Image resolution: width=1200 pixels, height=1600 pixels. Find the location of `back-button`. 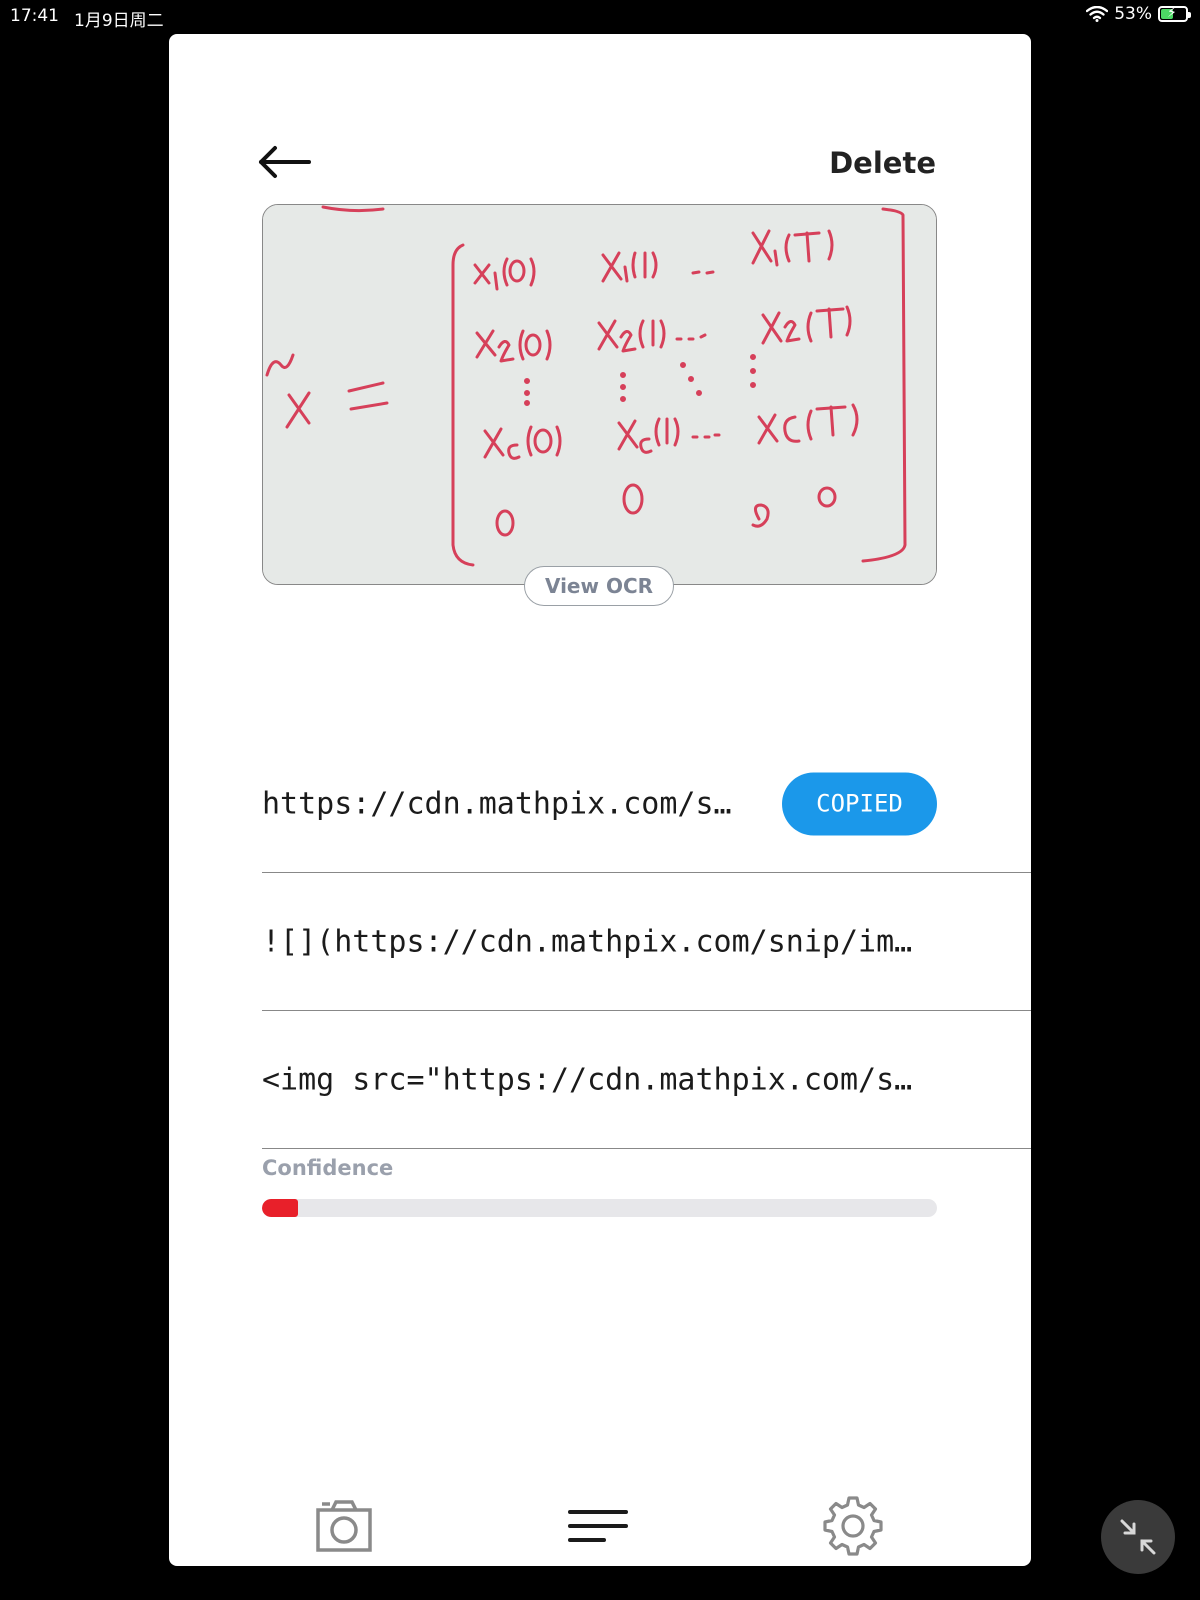

back-button is located at coordinates (285, 162).